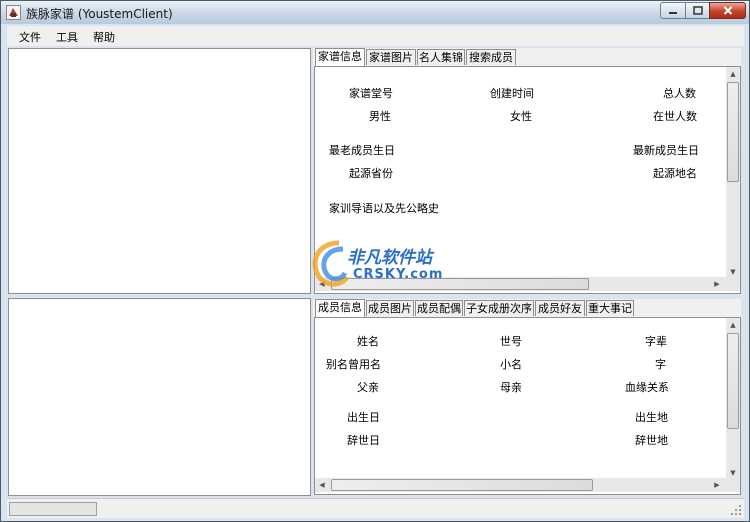 The width and height of the screenshot is (750, 522). What do you see at coordinates (340, 308) in the screenshot?
I see `tab-member-info: 成员信息` at bounding box center [340, 308].